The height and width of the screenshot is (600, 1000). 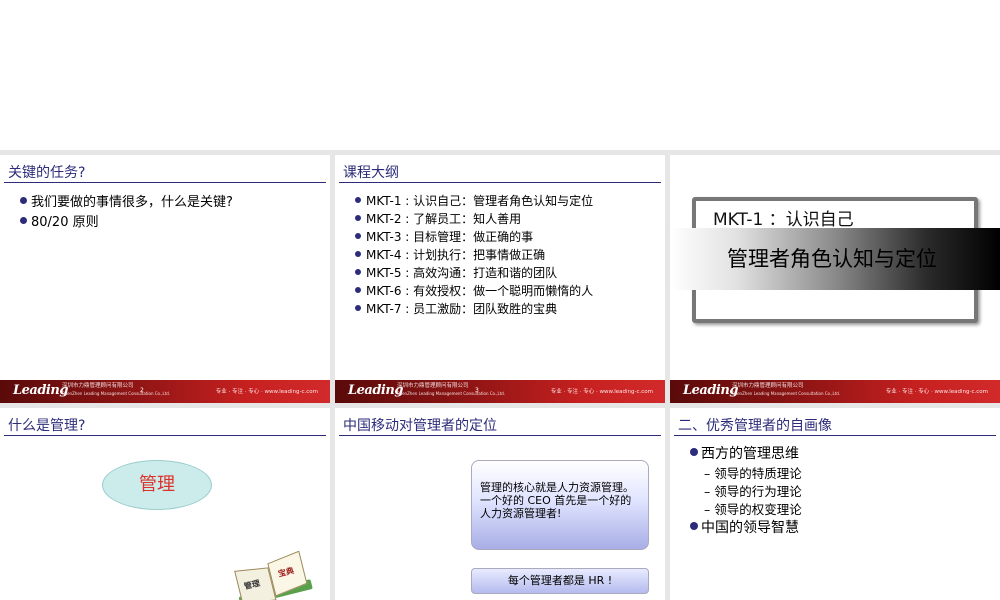 What do you see at coordinates (753, 509) in the screenshot?
I see `sub-bullet-item: – 领导的权变理论` at bounding box center [753, 509].